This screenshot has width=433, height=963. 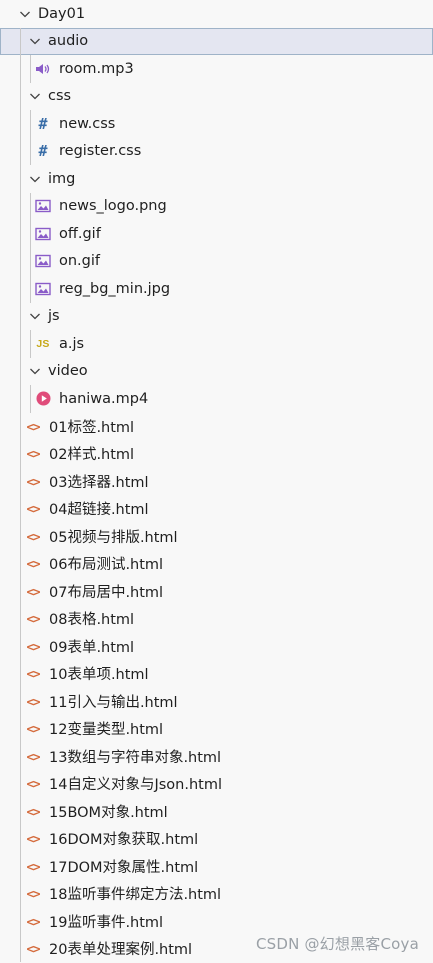 I want to click on file-label: 14自定义对象与Json.html, so click(x=135, y=785).